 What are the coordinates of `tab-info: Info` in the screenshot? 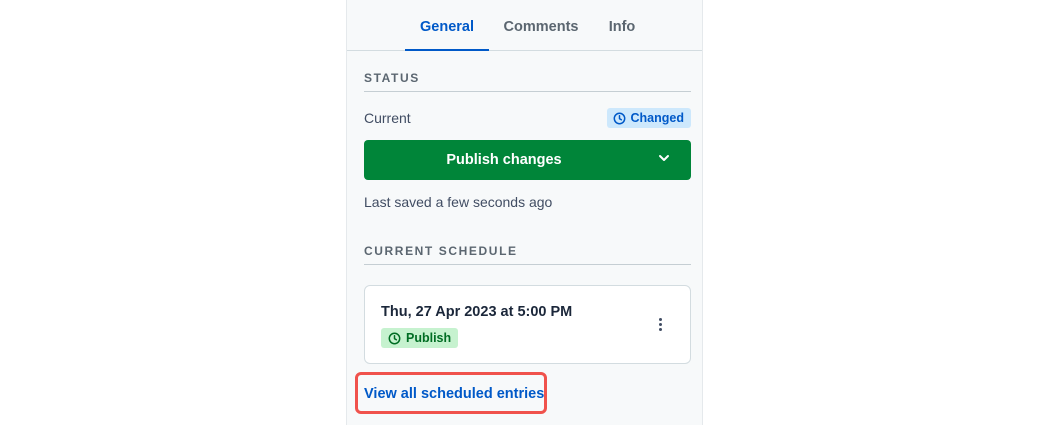 It's located at (622, 25).